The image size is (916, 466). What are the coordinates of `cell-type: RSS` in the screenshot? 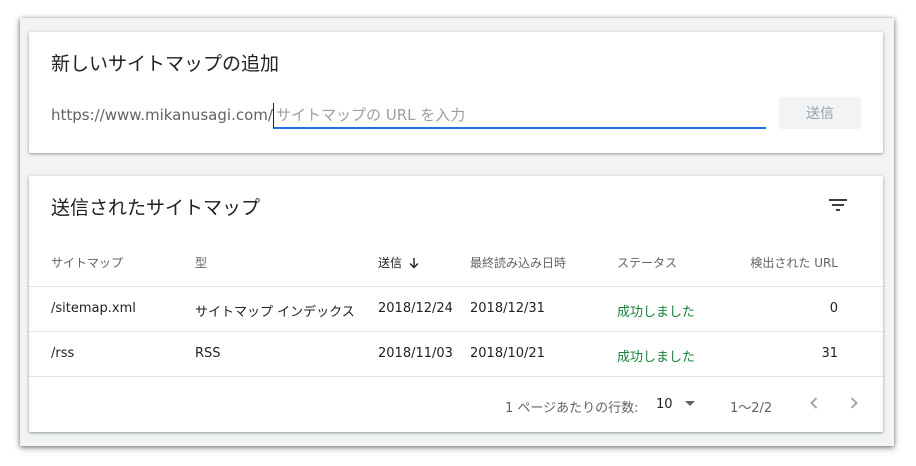 It's located at (208, 353).